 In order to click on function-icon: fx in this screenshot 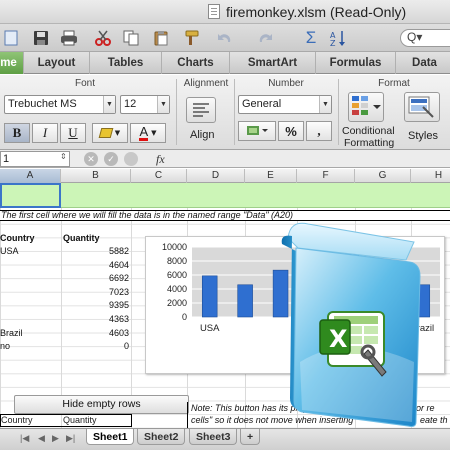, I will do `click(160, 159)`.